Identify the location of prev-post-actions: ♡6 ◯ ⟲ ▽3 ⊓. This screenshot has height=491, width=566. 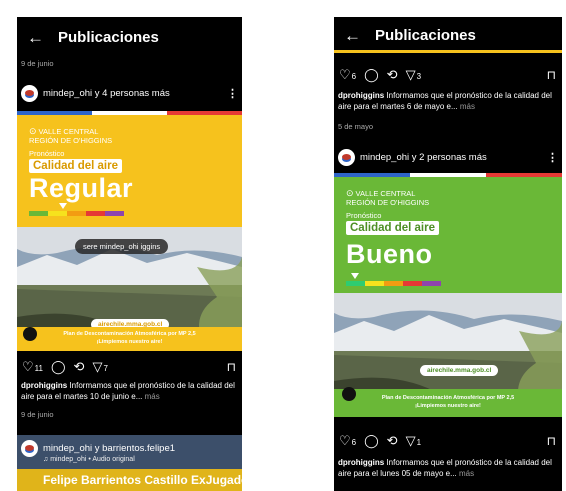
(447, 75).